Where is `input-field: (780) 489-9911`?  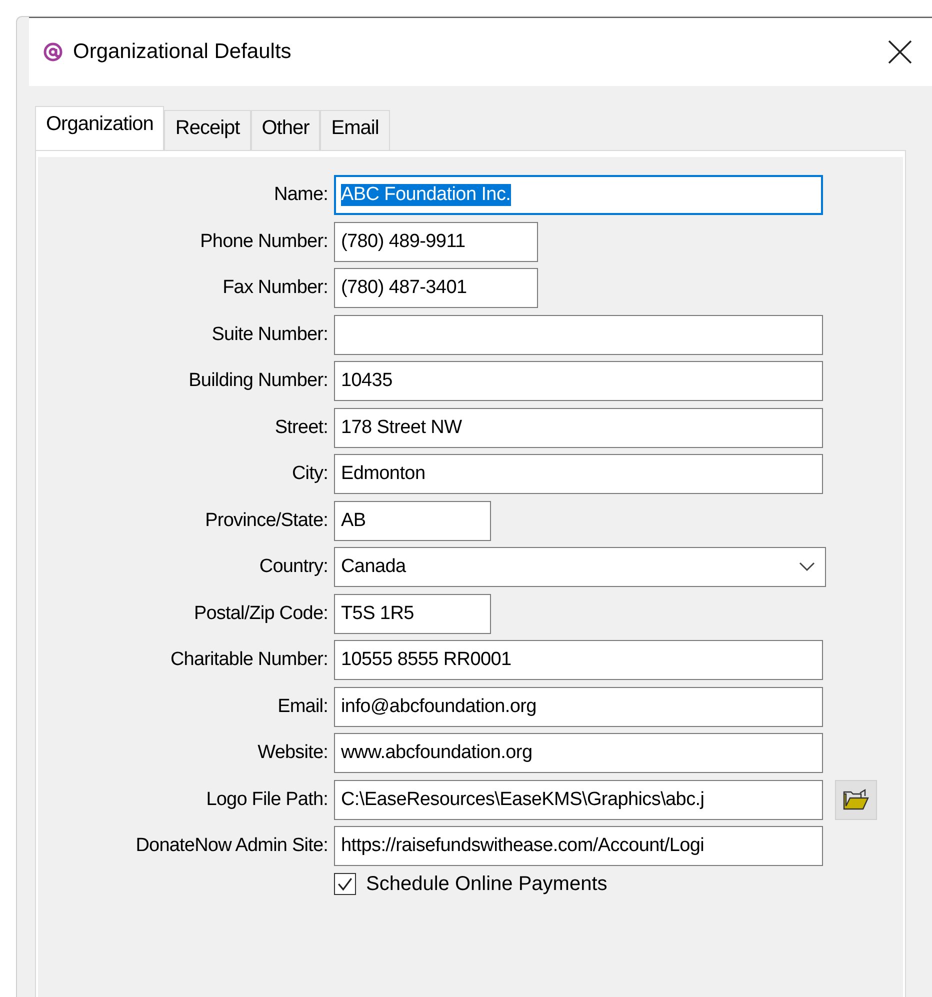
input-field: (780) 489-9911 is located at coordinates (436, 242).